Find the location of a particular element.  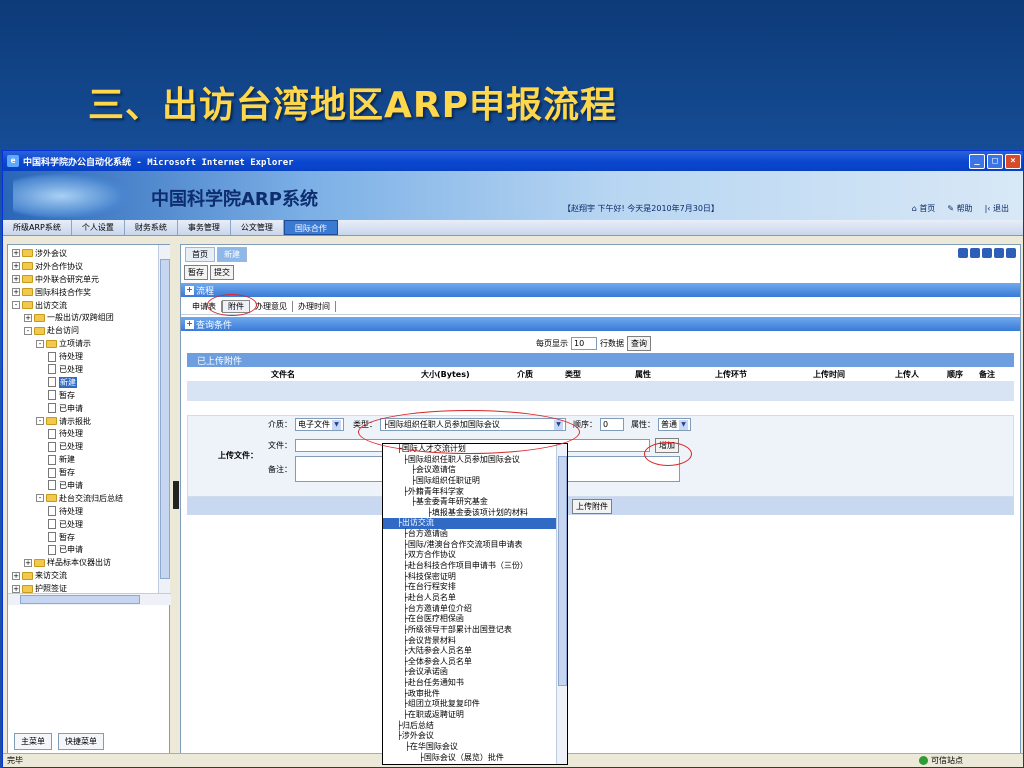

submit-button: 提交 is located at coordinates (222, 272).